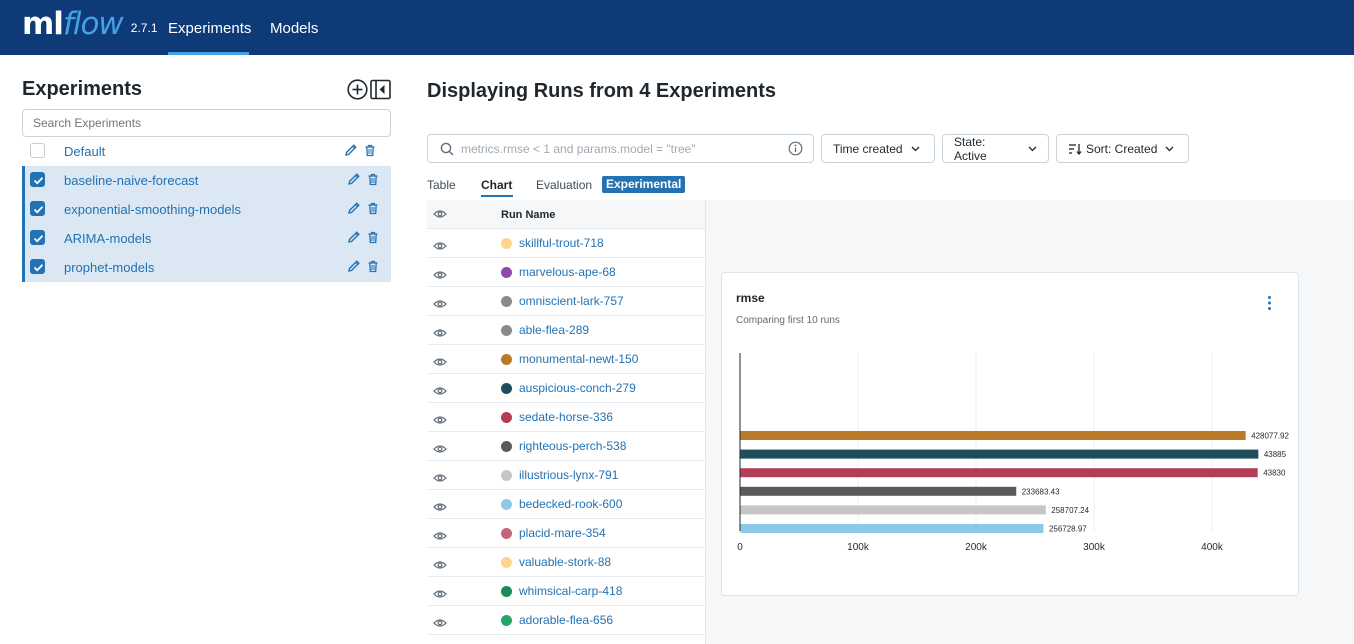  What do you see at coordinates (209, 28) in the screenshot?
I see `nav-experiments: Experiments` at bounding box center [209, 28].